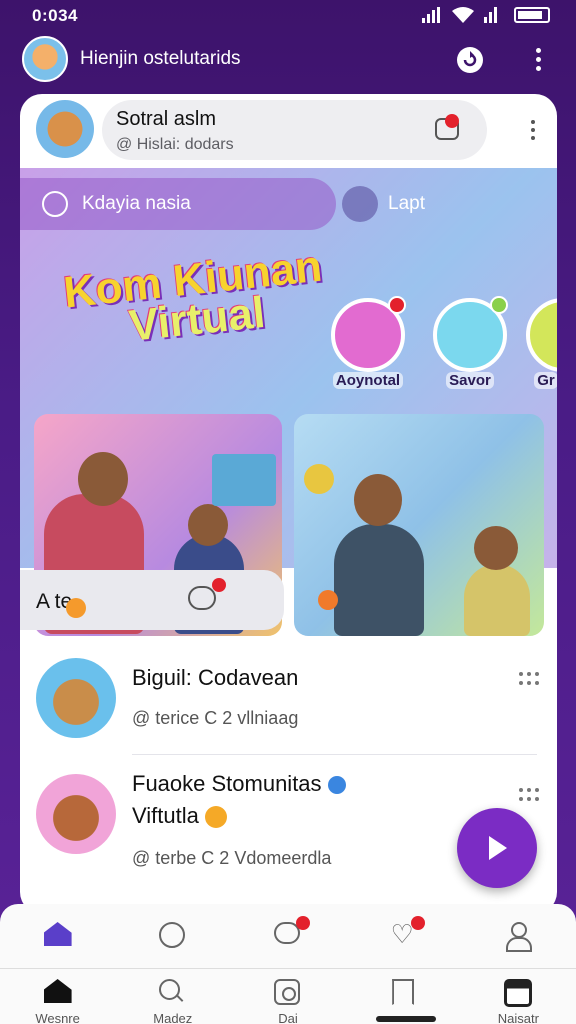 The image size is (576, 1024). I want to click on more-menu-button, so click(538, 60).